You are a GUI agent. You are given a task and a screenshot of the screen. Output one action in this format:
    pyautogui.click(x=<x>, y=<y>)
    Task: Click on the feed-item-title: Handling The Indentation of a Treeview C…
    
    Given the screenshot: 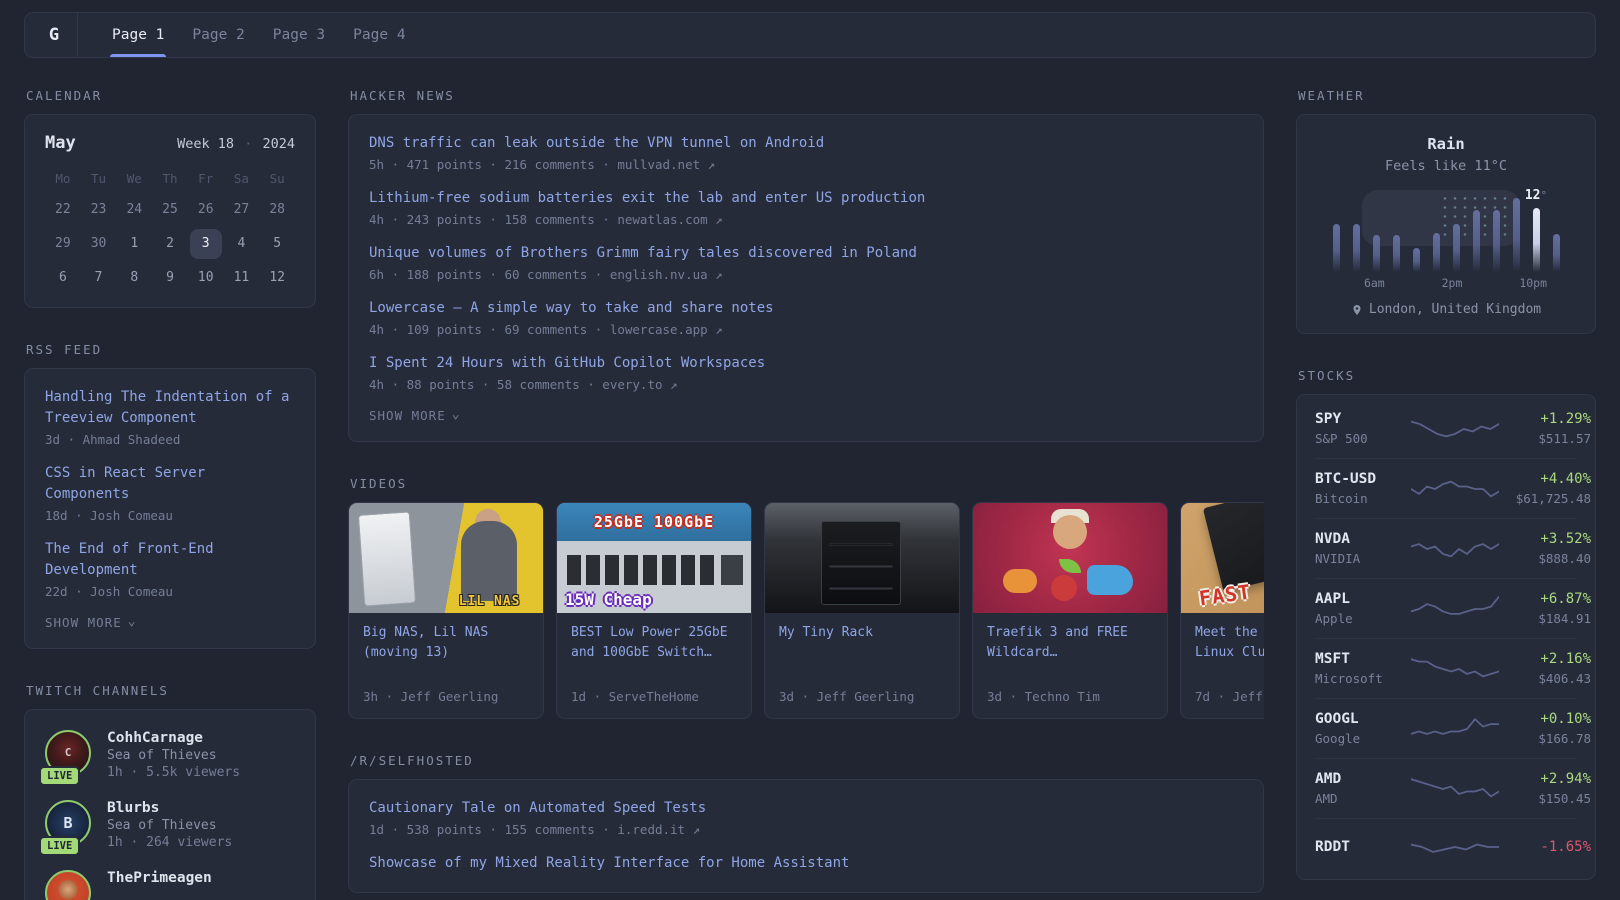 What is the action you would take?
    pyautogui.click(x=170, y=408)
    